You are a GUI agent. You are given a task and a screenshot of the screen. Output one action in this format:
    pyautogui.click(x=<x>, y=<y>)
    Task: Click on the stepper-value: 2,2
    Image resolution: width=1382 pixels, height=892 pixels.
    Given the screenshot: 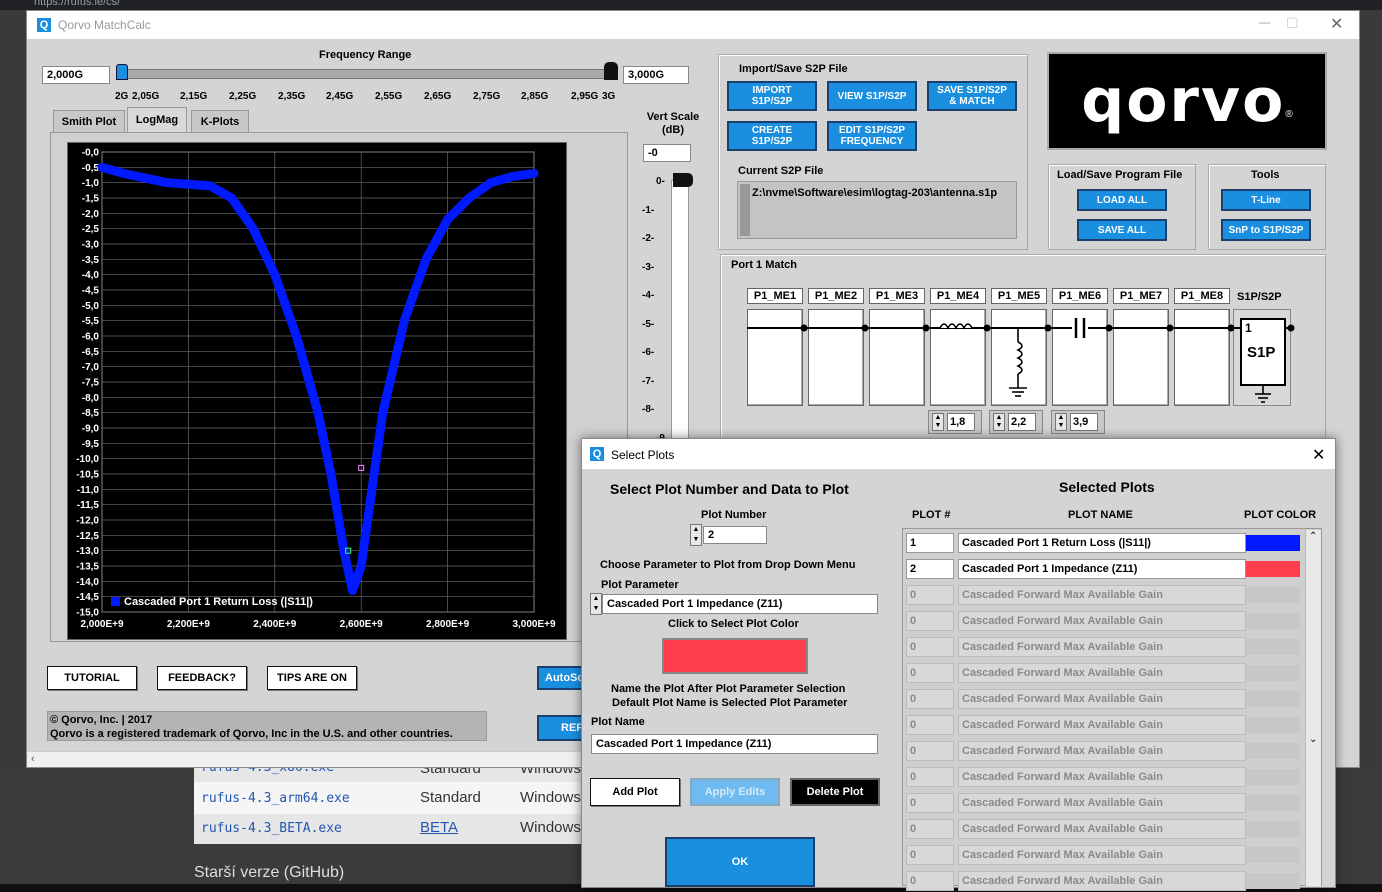 What is the action you would take?
    pyautogui.click(x=1022, y=422)
    